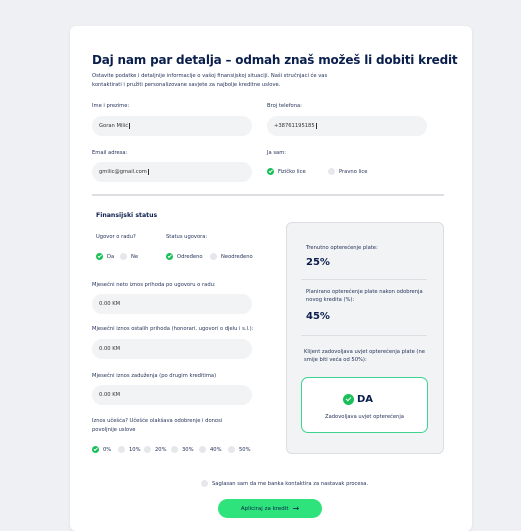  I want to click on radio-label: 10%, so click(135, 449).